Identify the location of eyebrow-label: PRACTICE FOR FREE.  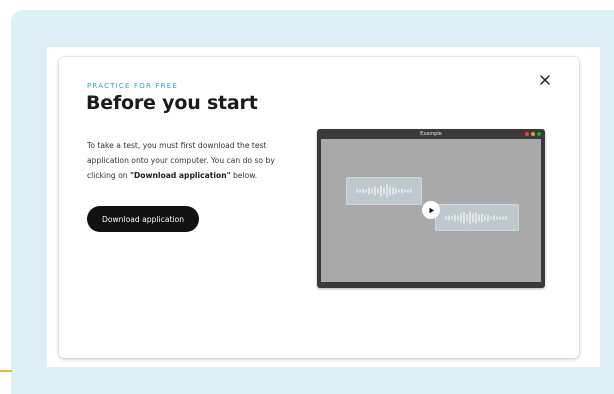
(132, 86).